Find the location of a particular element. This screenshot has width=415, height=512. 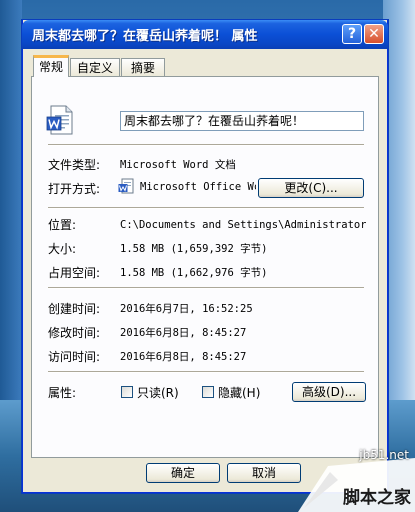

word-app-icon is located at coordinates (126, 186).